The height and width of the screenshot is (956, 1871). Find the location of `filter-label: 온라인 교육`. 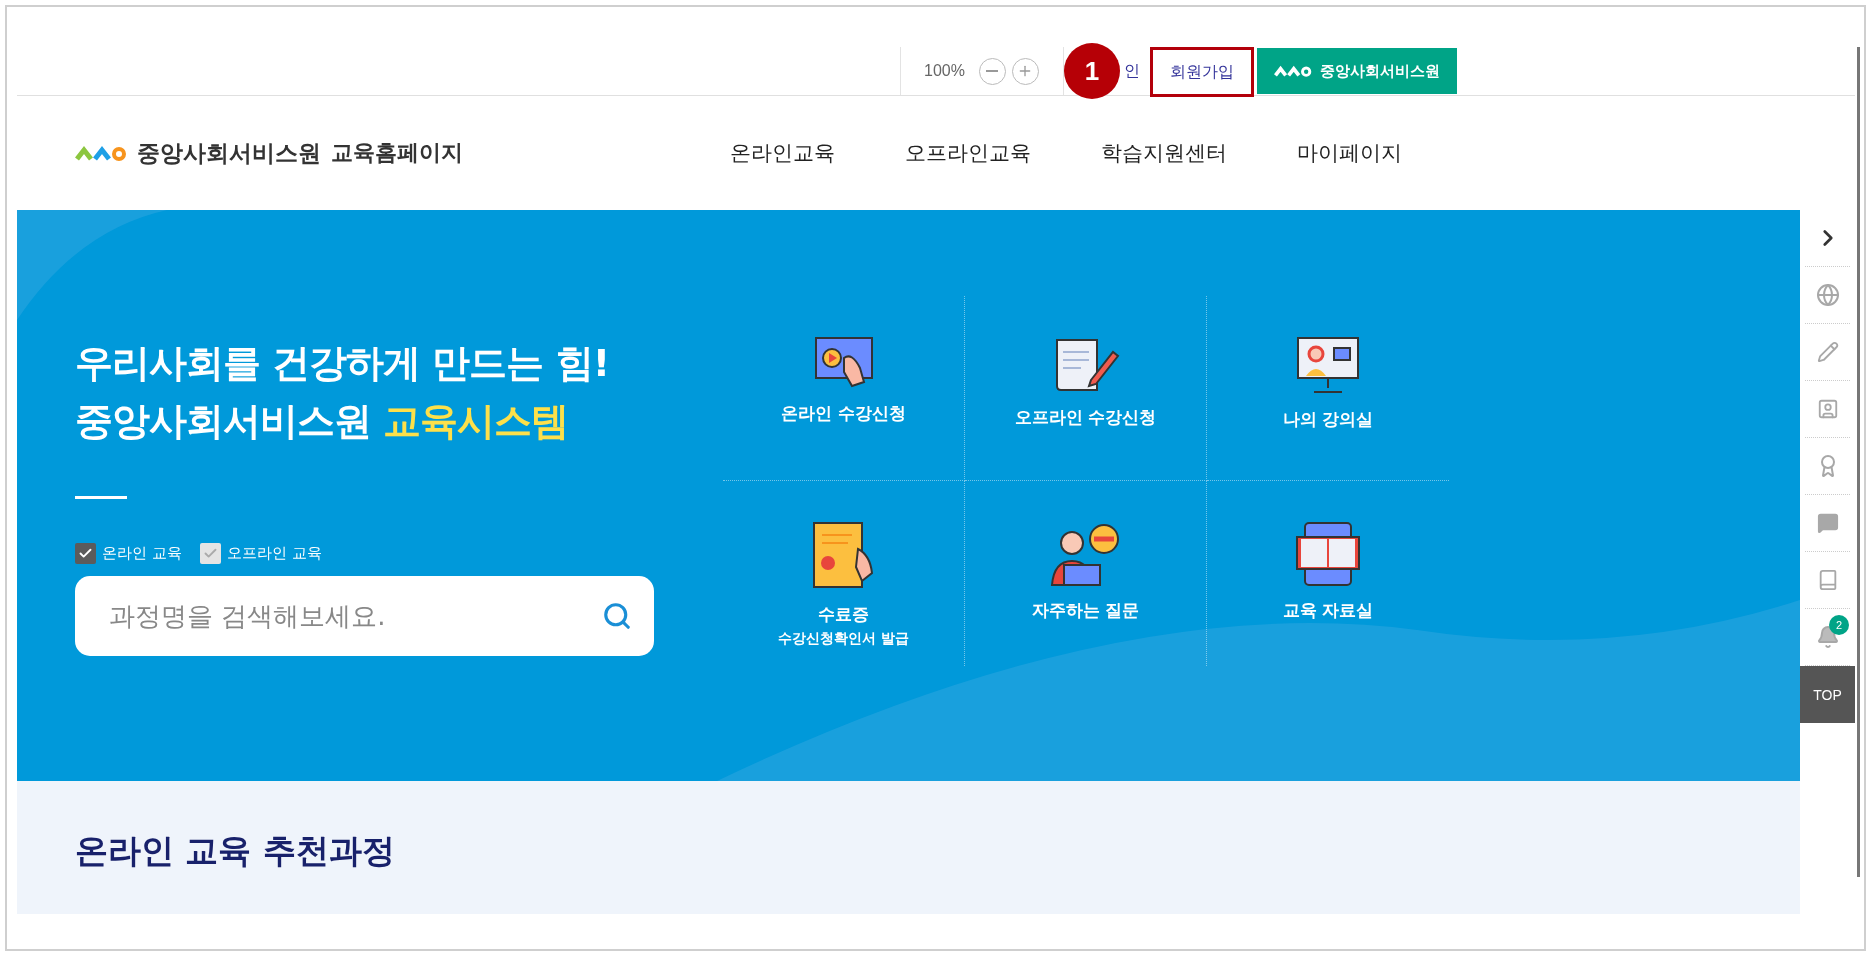

filter-label: 온라인 교육 is located at coordinates (142, 553).